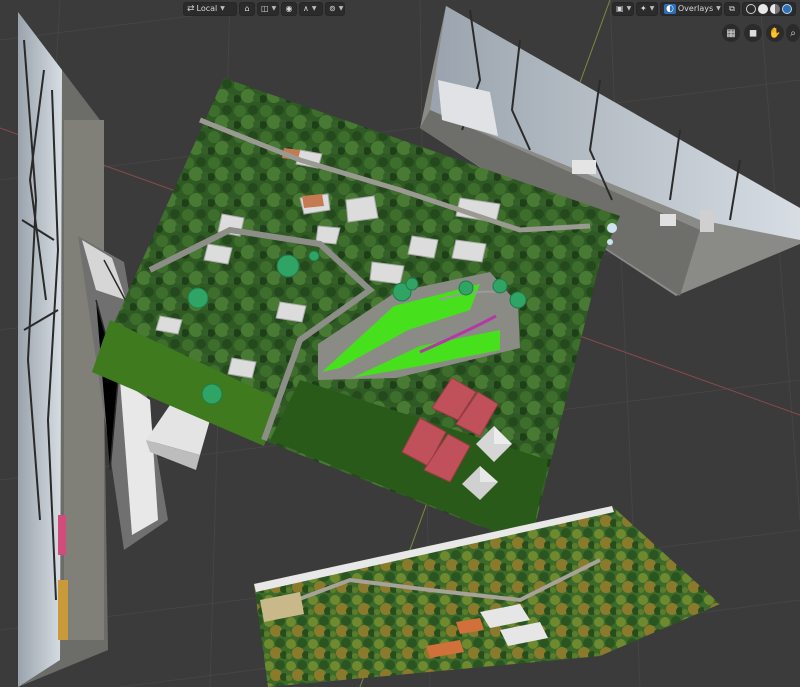 The image size is (800, 687). What do you see at coordinates (753, 33) in the screenshot?
I see `camera-icon: ◼` at bounding box center [753, 33].